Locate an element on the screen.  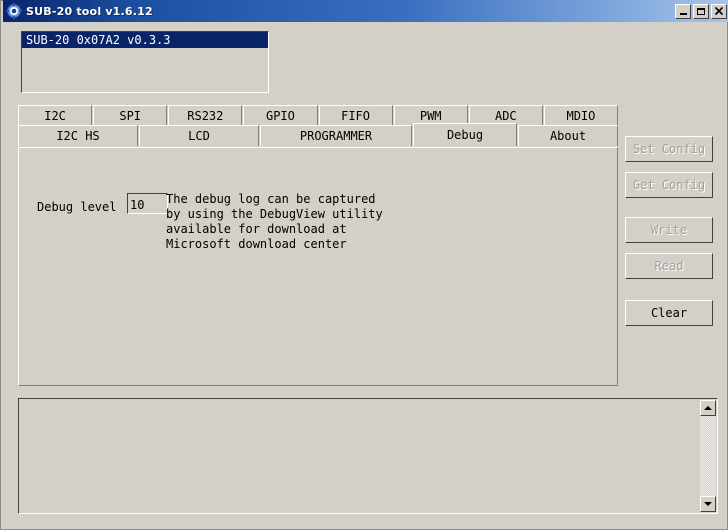
scroll-down-button is located at coordinates (708, 504).